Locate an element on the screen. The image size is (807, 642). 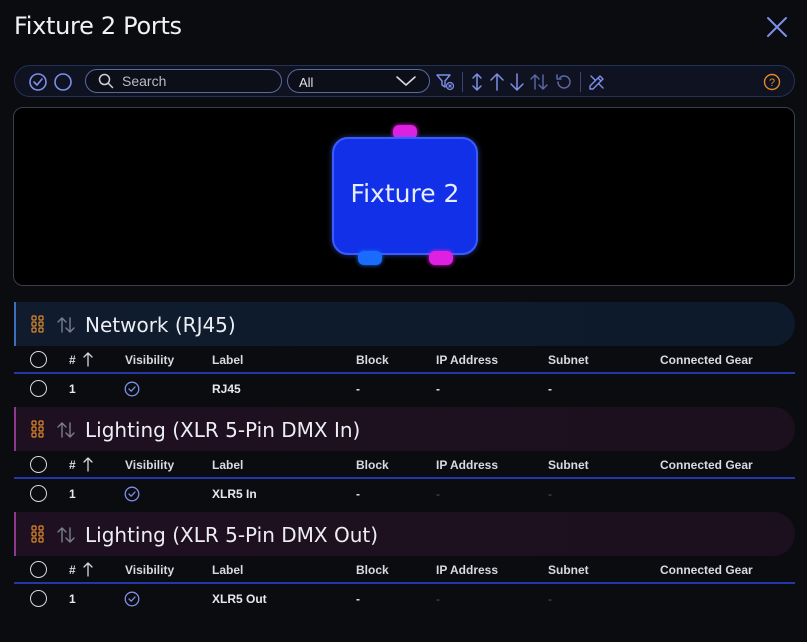
section-header-network: Network (RJ45) is located at coordinates (404, 324).